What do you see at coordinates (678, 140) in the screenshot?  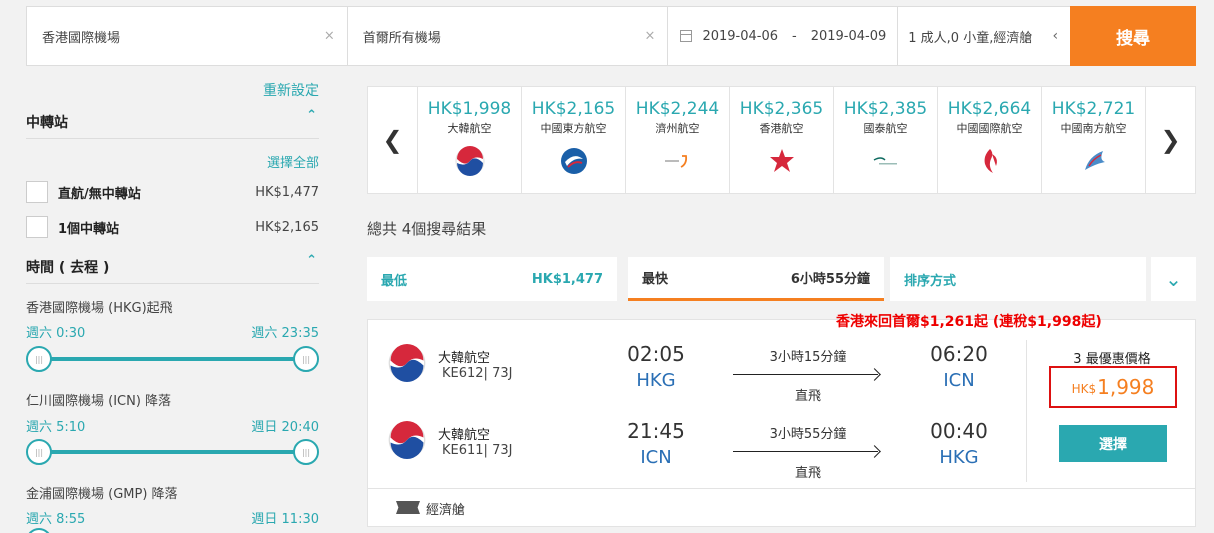 I see `airline-cell: HK$2,244 濟州航空` at bounding box center [678, 140].